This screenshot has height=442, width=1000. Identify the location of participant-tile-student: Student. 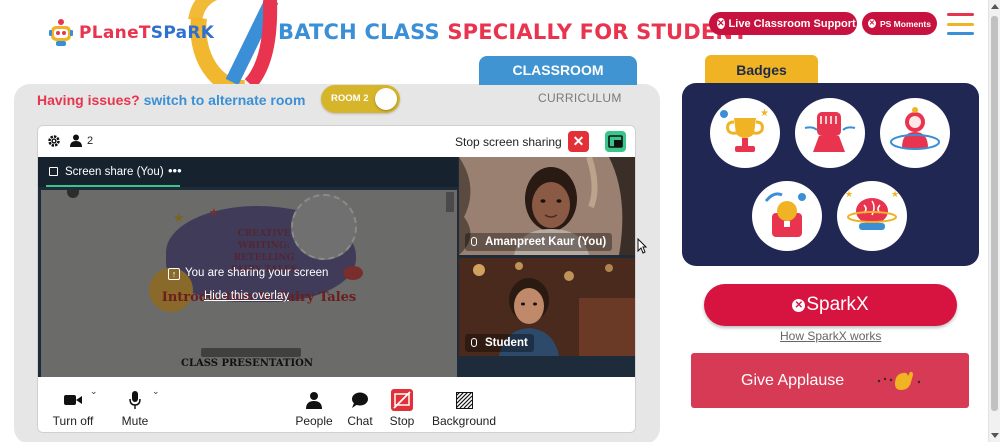
(547, 307).